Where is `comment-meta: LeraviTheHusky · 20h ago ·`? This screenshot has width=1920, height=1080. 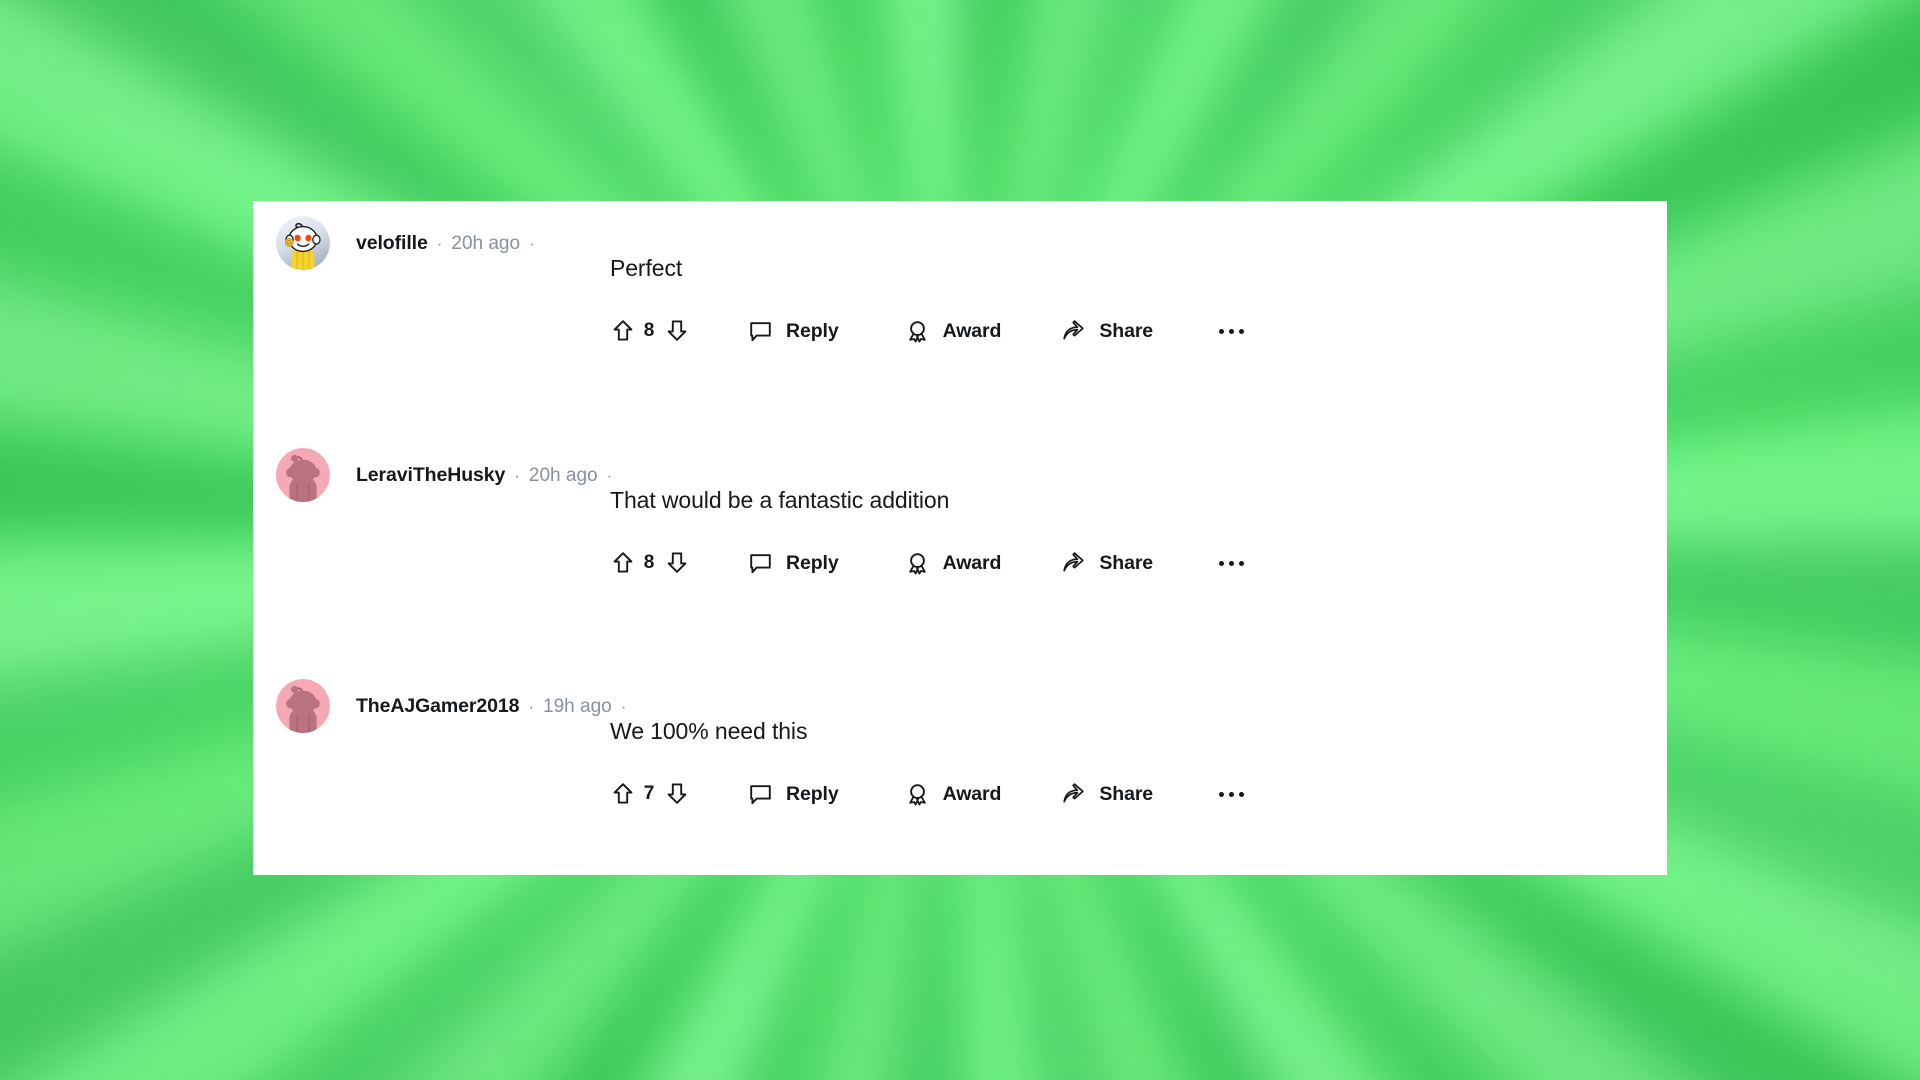 comment-meta: LeraviTheHusky · 20h ago · is located at coordinates (488, 475).